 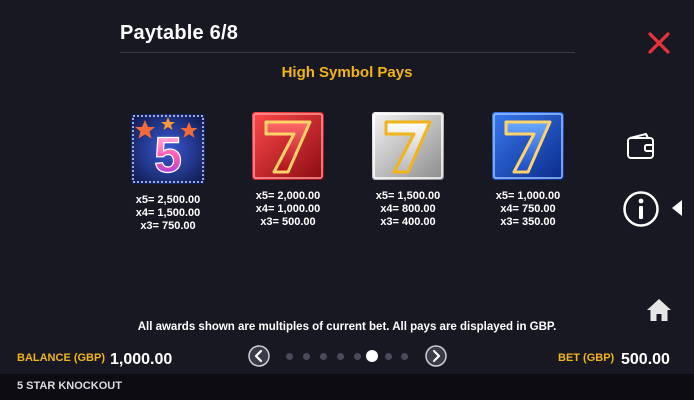 I want to click on balance-value: 1,000.00, so click(x=141, y=359).